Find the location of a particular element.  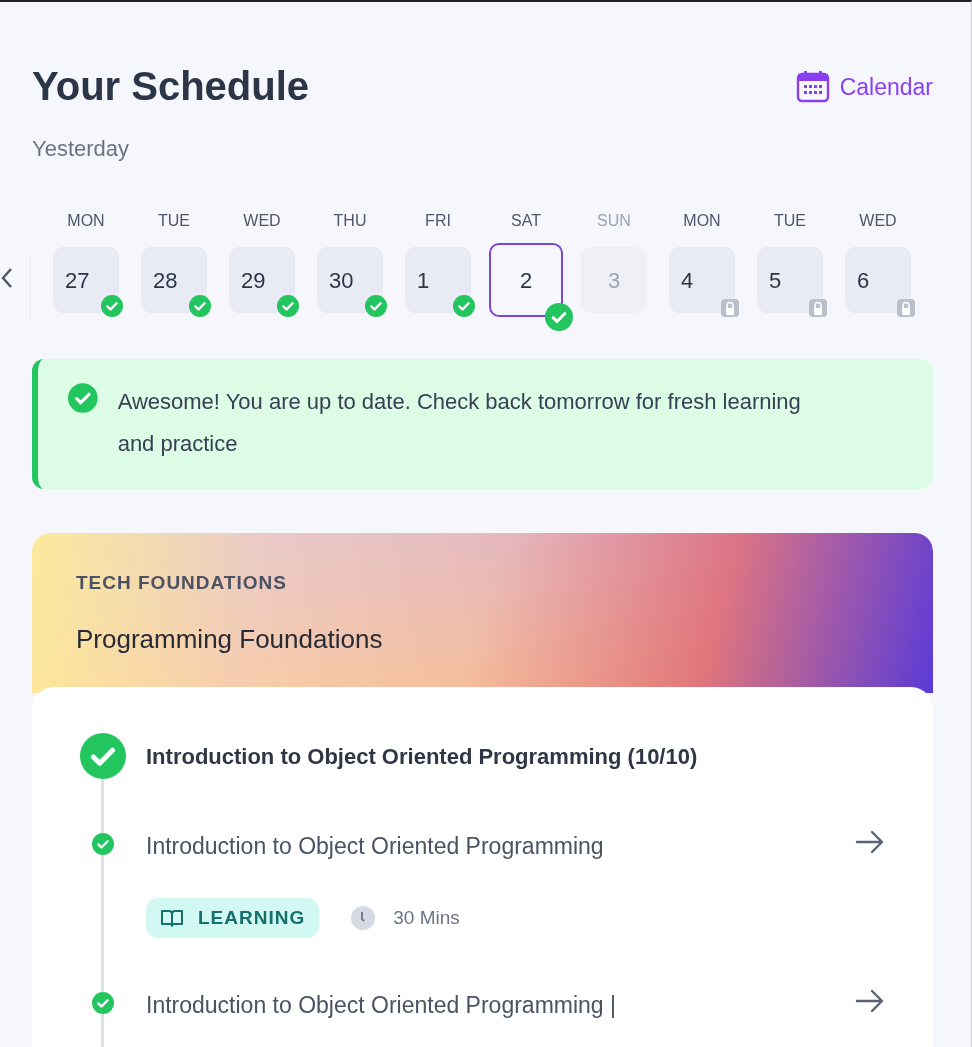

calendar-link: Calendar is located at coordinates (864, 87).